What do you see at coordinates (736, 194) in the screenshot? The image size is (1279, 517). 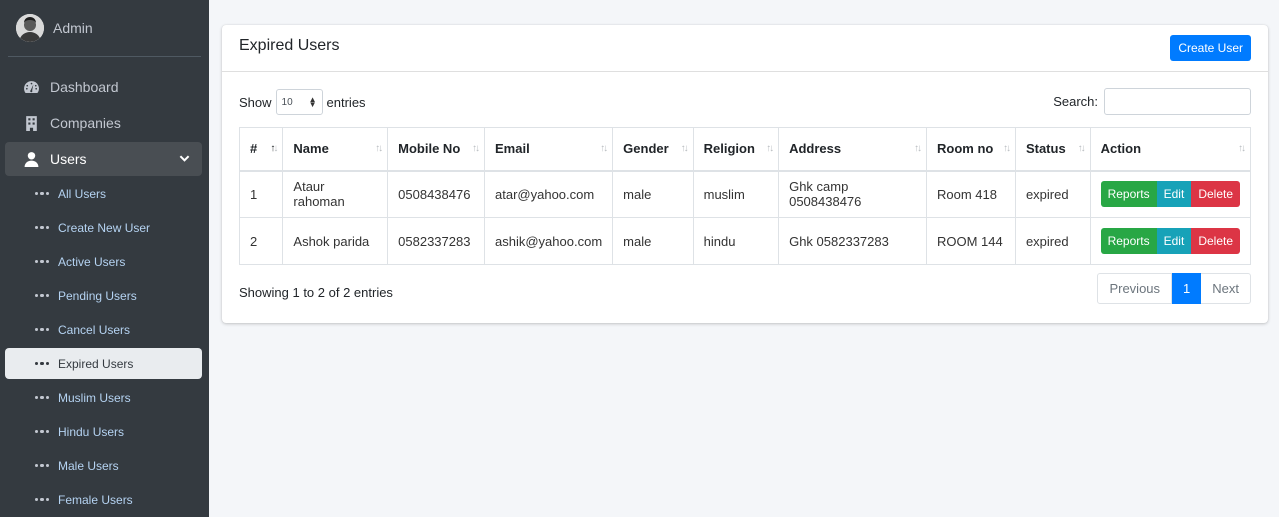 I see `cell-religion: muslim` at bounding box center [736, 194].